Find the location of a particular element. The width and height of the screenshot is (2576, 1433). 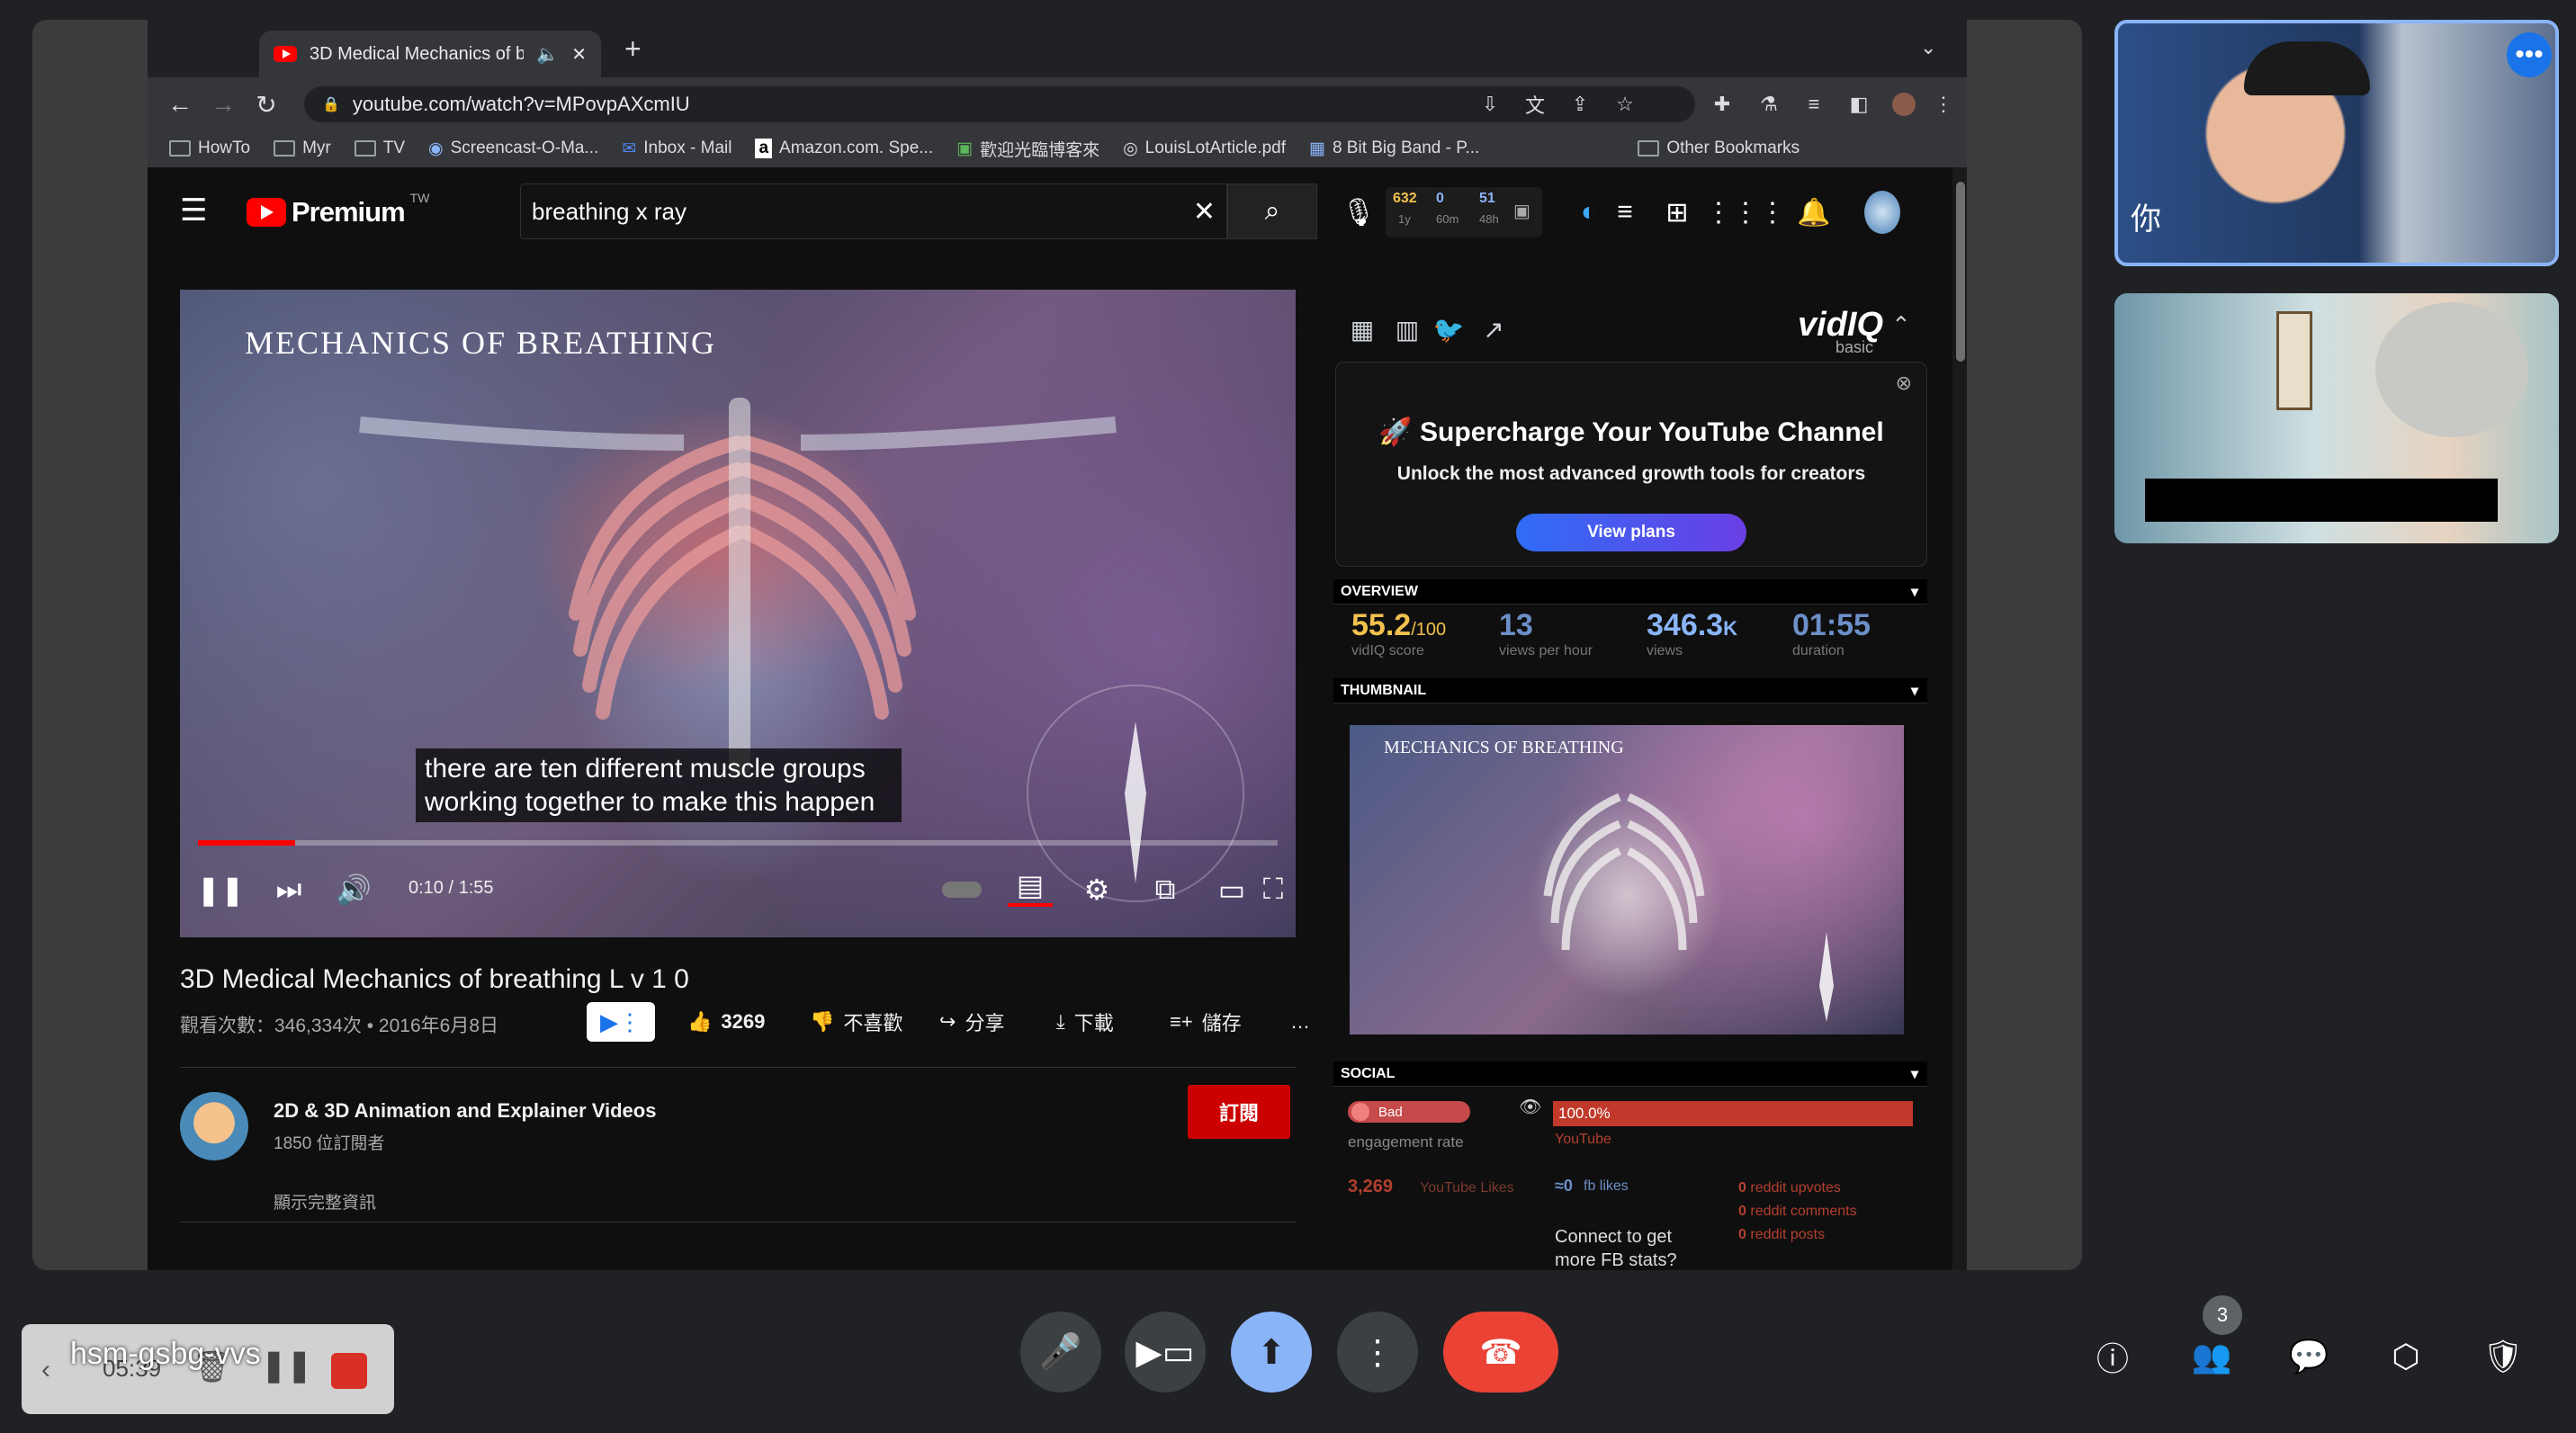

extensions-puzzle-icon: ✚ is located at coordinates (1723, 104).